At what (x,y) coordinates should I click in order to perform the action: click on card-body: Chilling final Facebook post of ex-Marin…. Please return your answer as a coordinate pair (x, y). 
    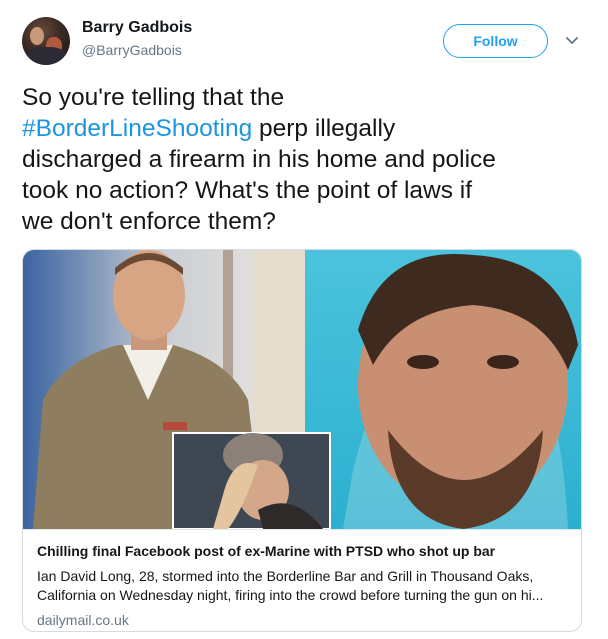
    Looking at the image, I should click on (302, 580).